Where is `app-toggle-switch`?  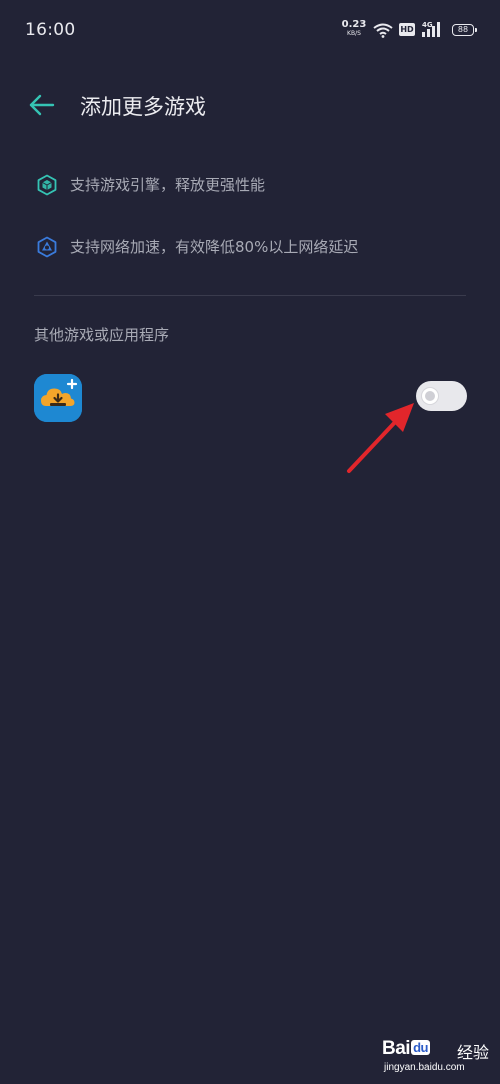 app-toggle-switch is located at coordinates (441, 396).